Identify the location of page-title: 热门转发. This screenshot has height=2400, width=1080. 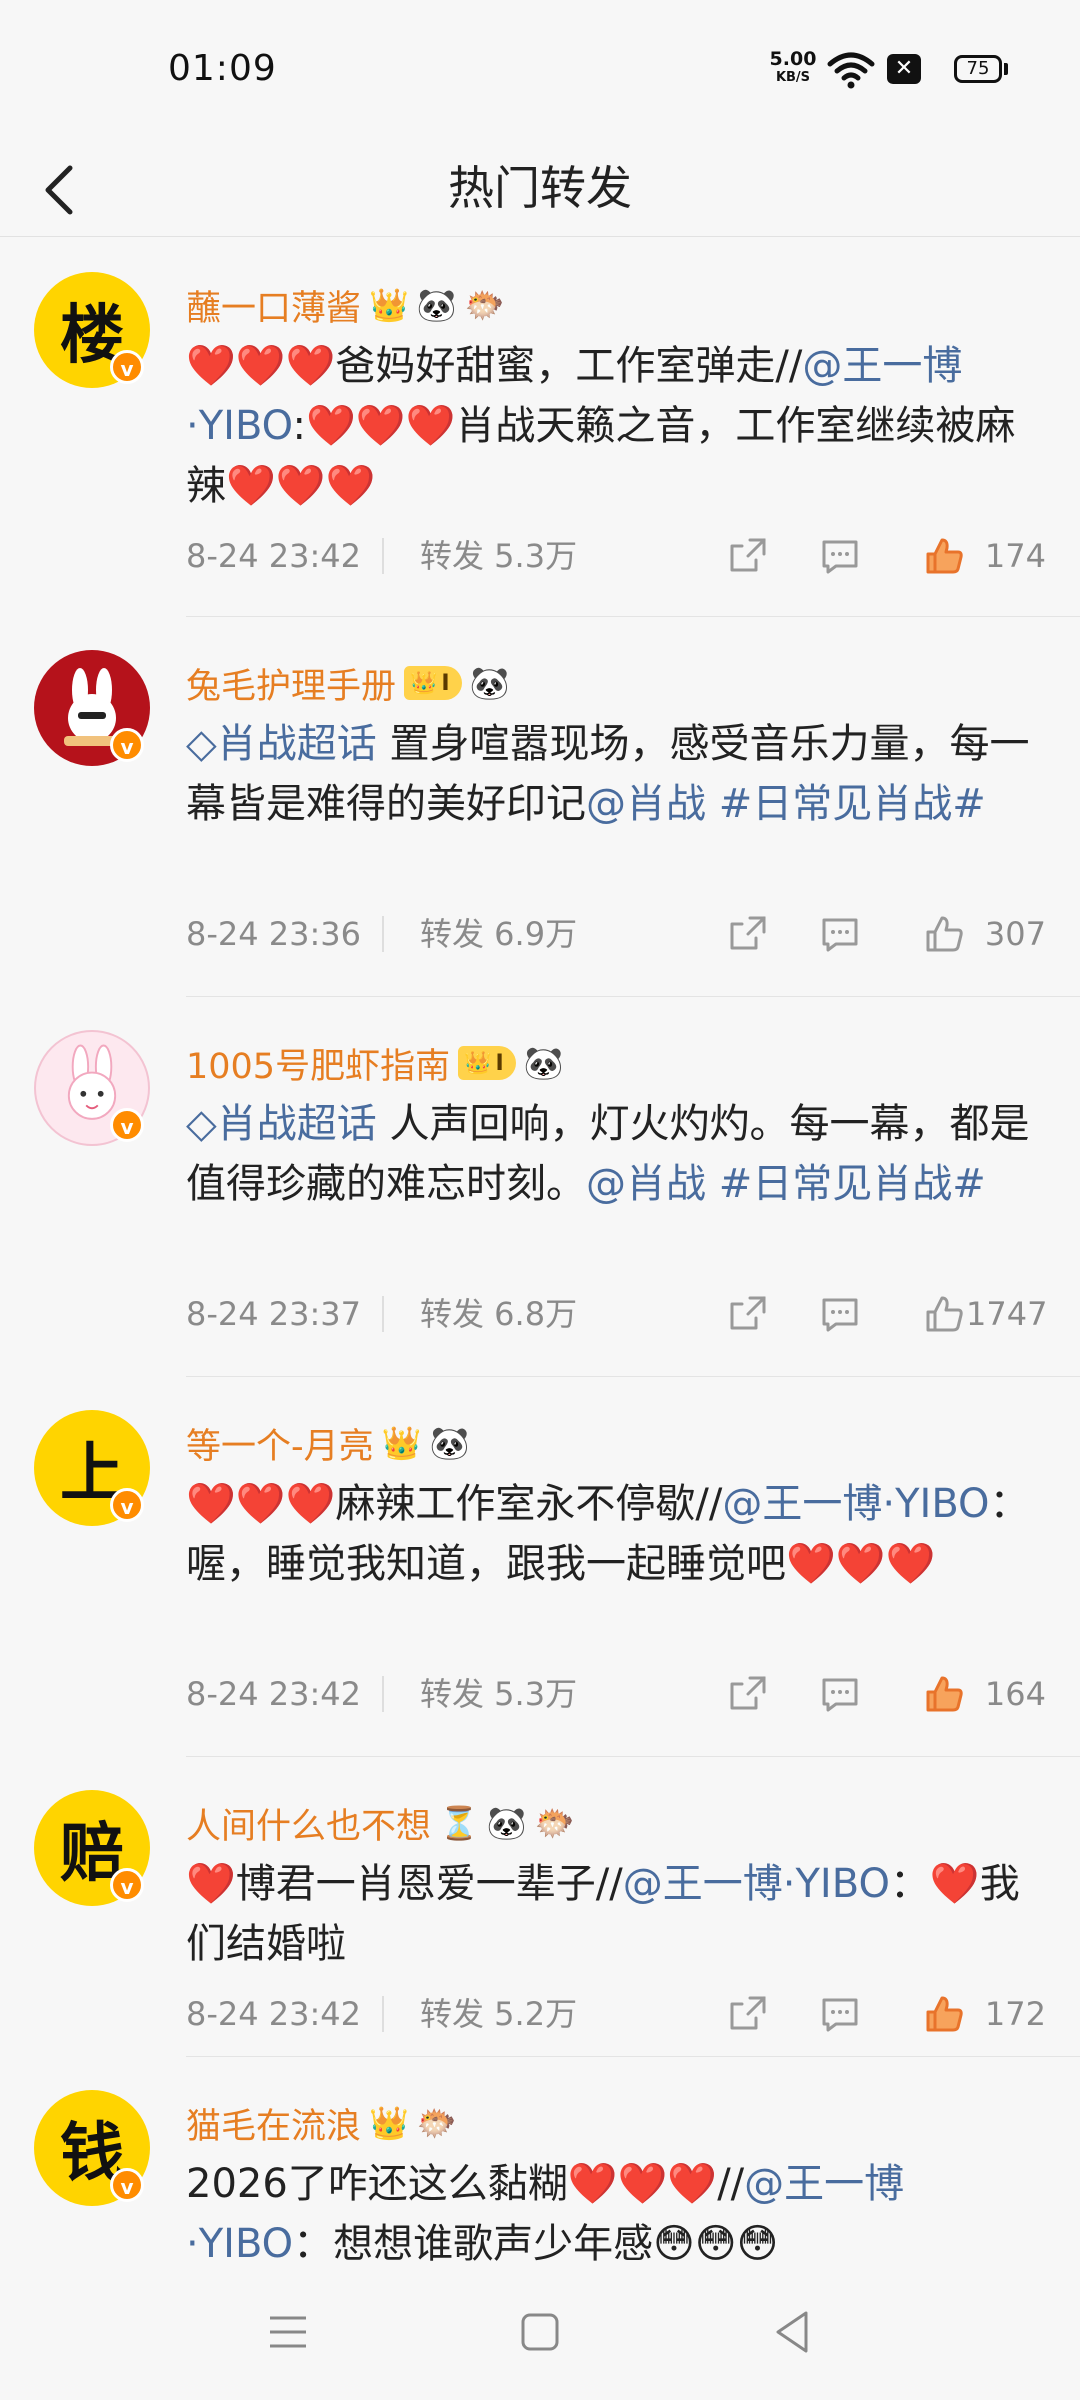
(540, 188).